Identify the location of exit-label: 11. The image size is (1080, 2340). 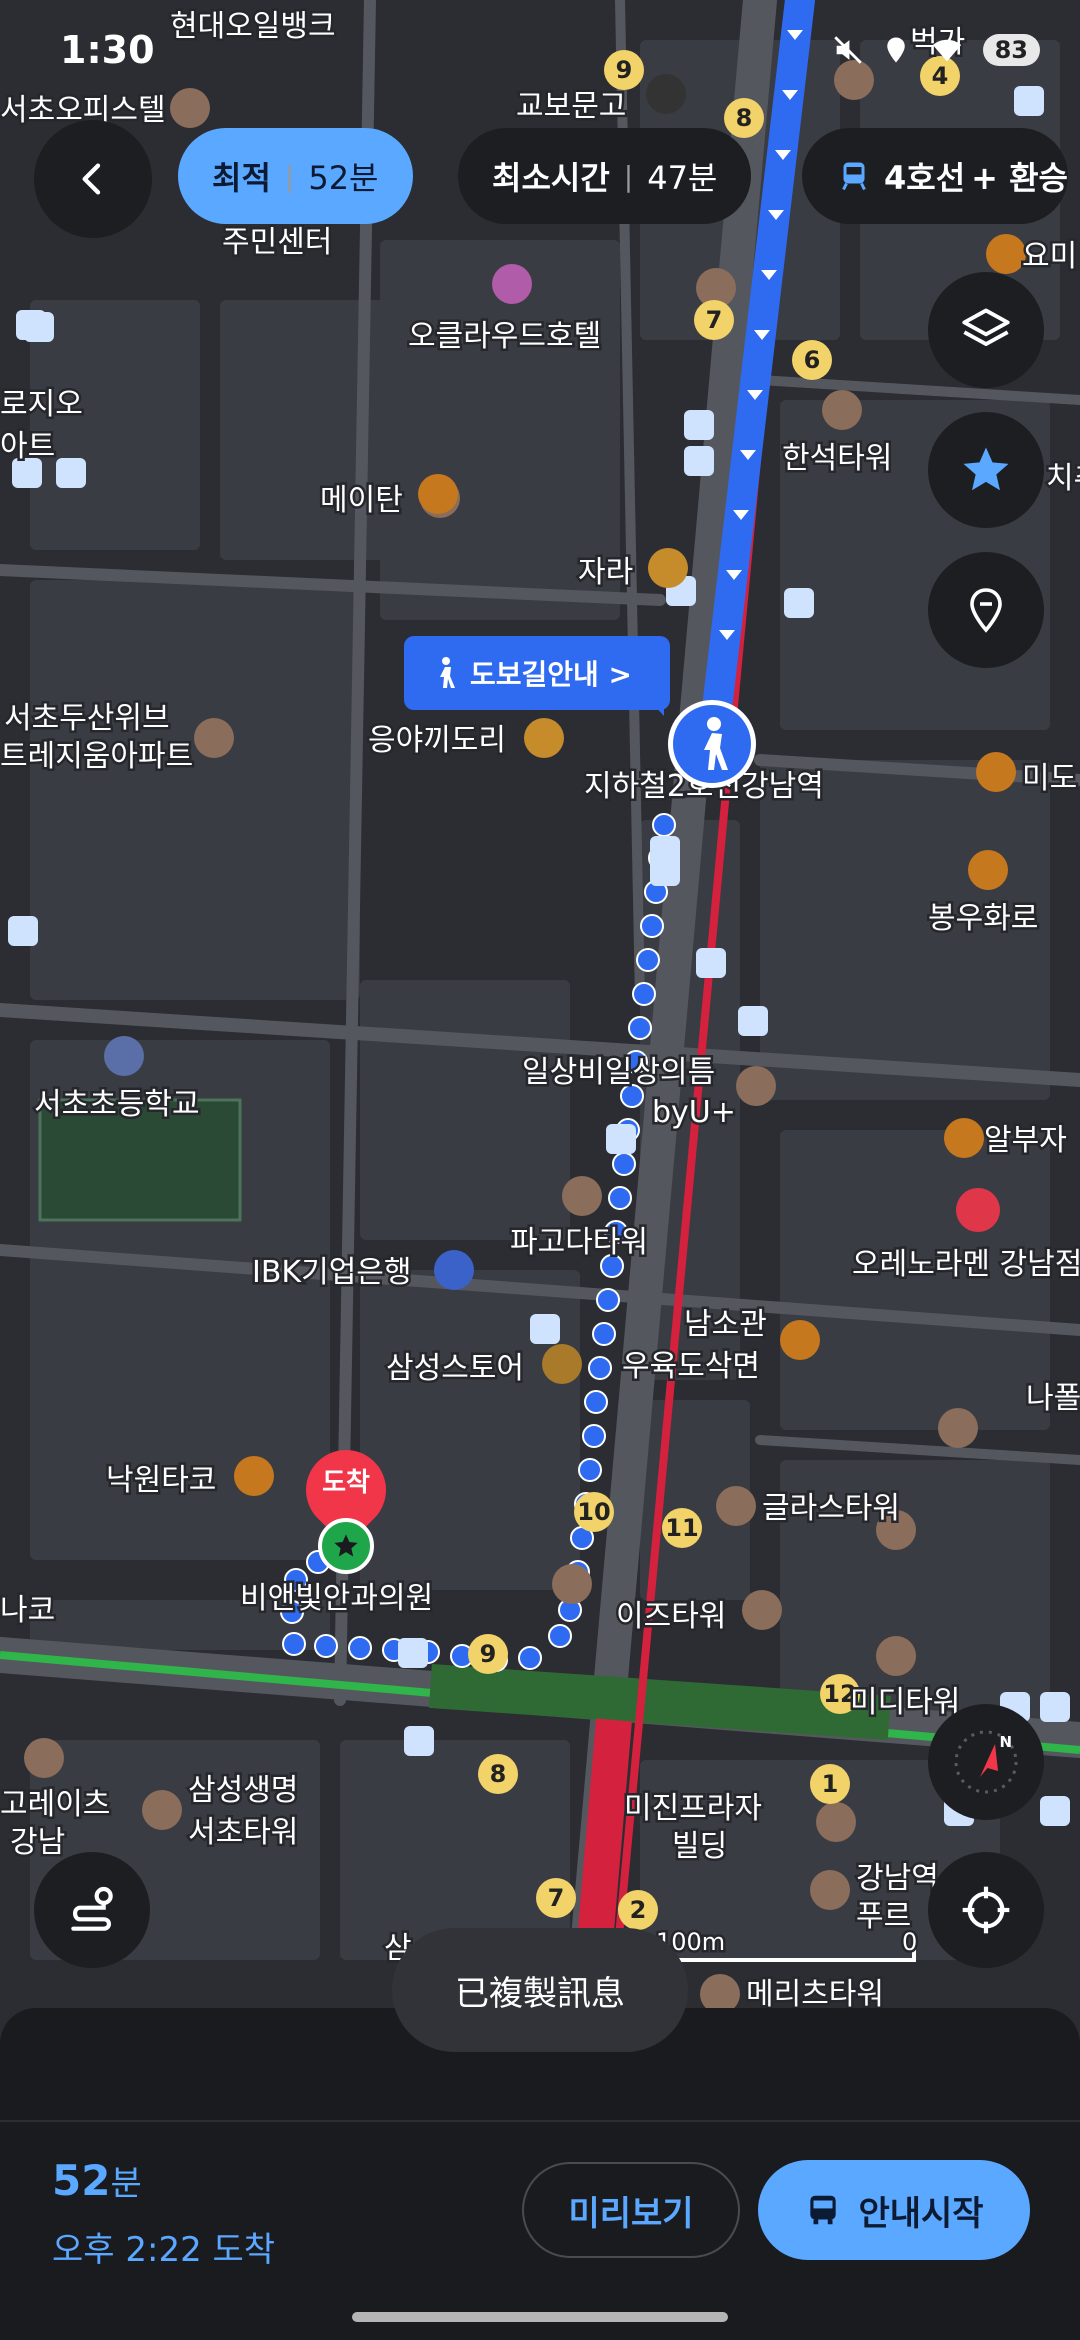
(681, 1528).